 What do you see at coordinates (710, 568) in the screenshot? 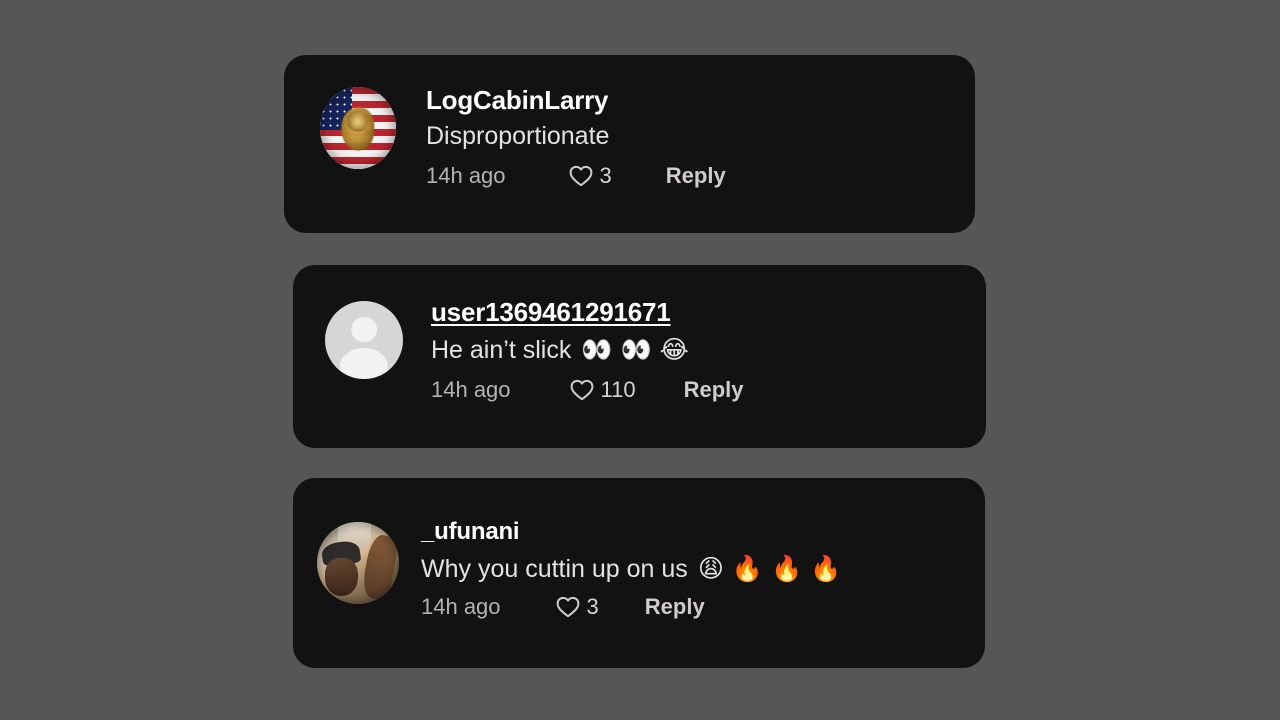
I see `weary-face-emoji: 😩` at bounding box center [710, 568].